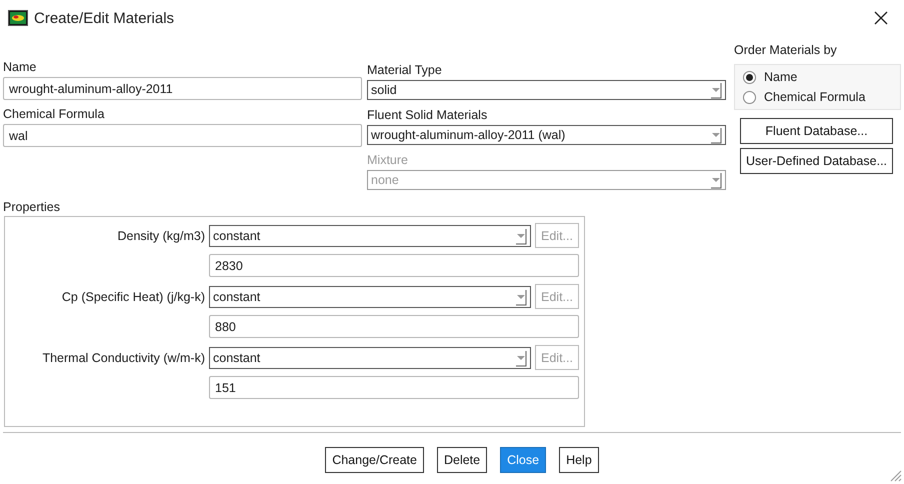  Describe the element at coordinates (394, 326) in the screenshot. I see `value-field: 880` at that location.